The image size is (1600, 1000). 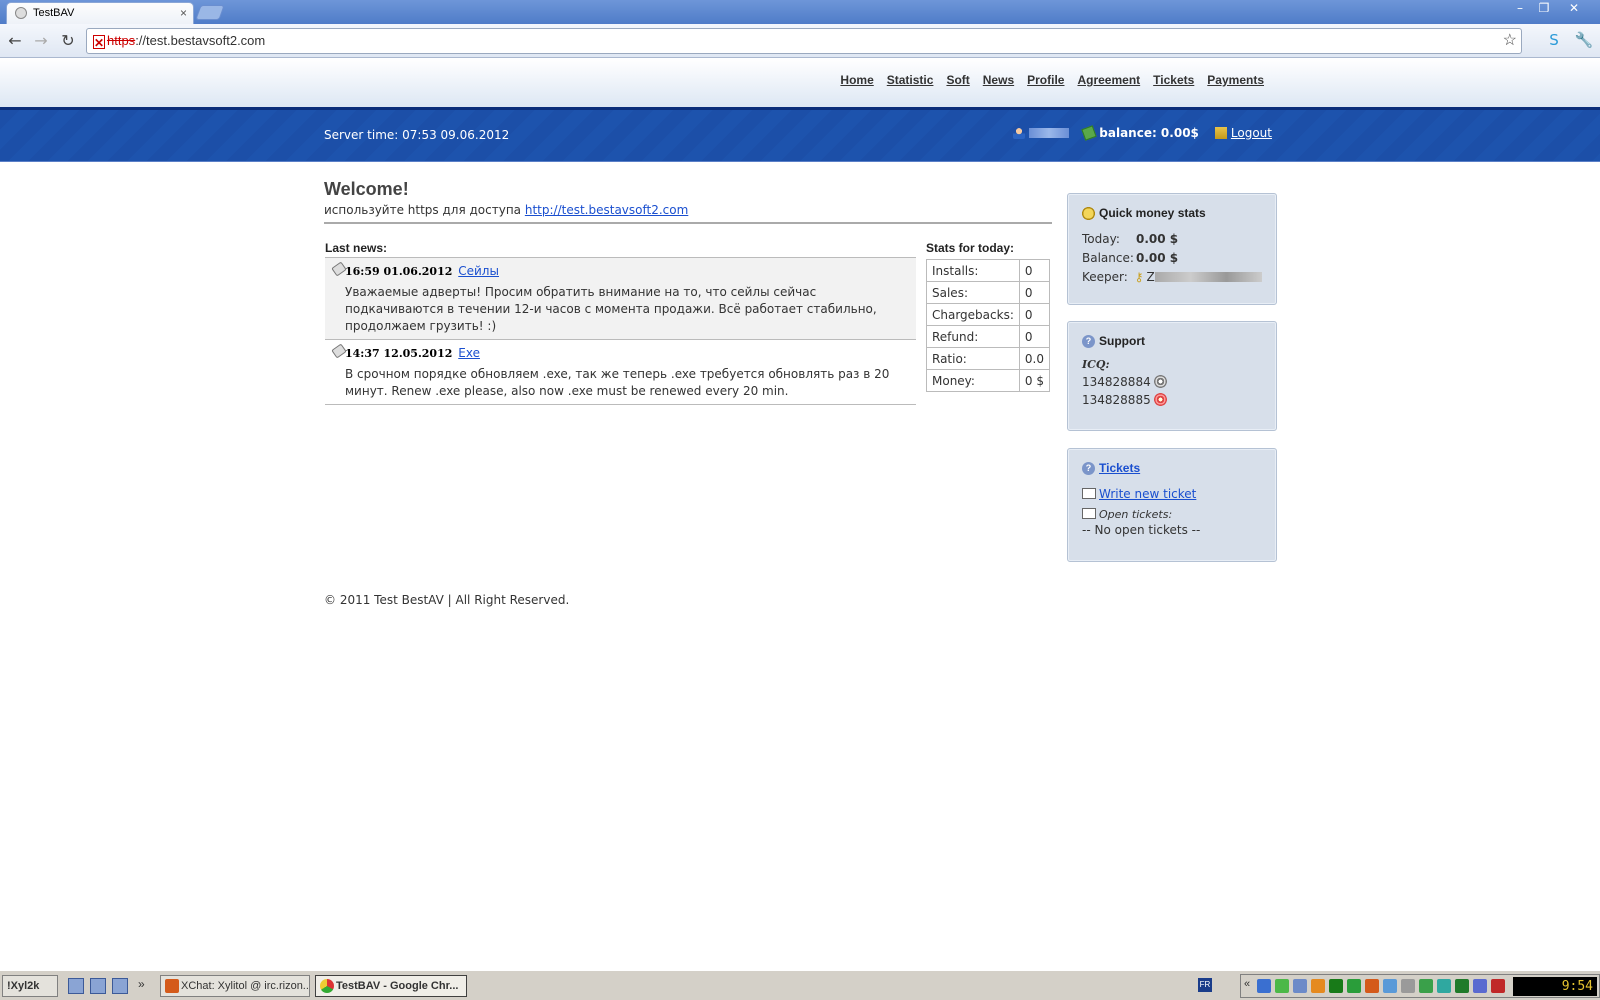 I want to click on chrome-icon, so click(x=327, y=986).